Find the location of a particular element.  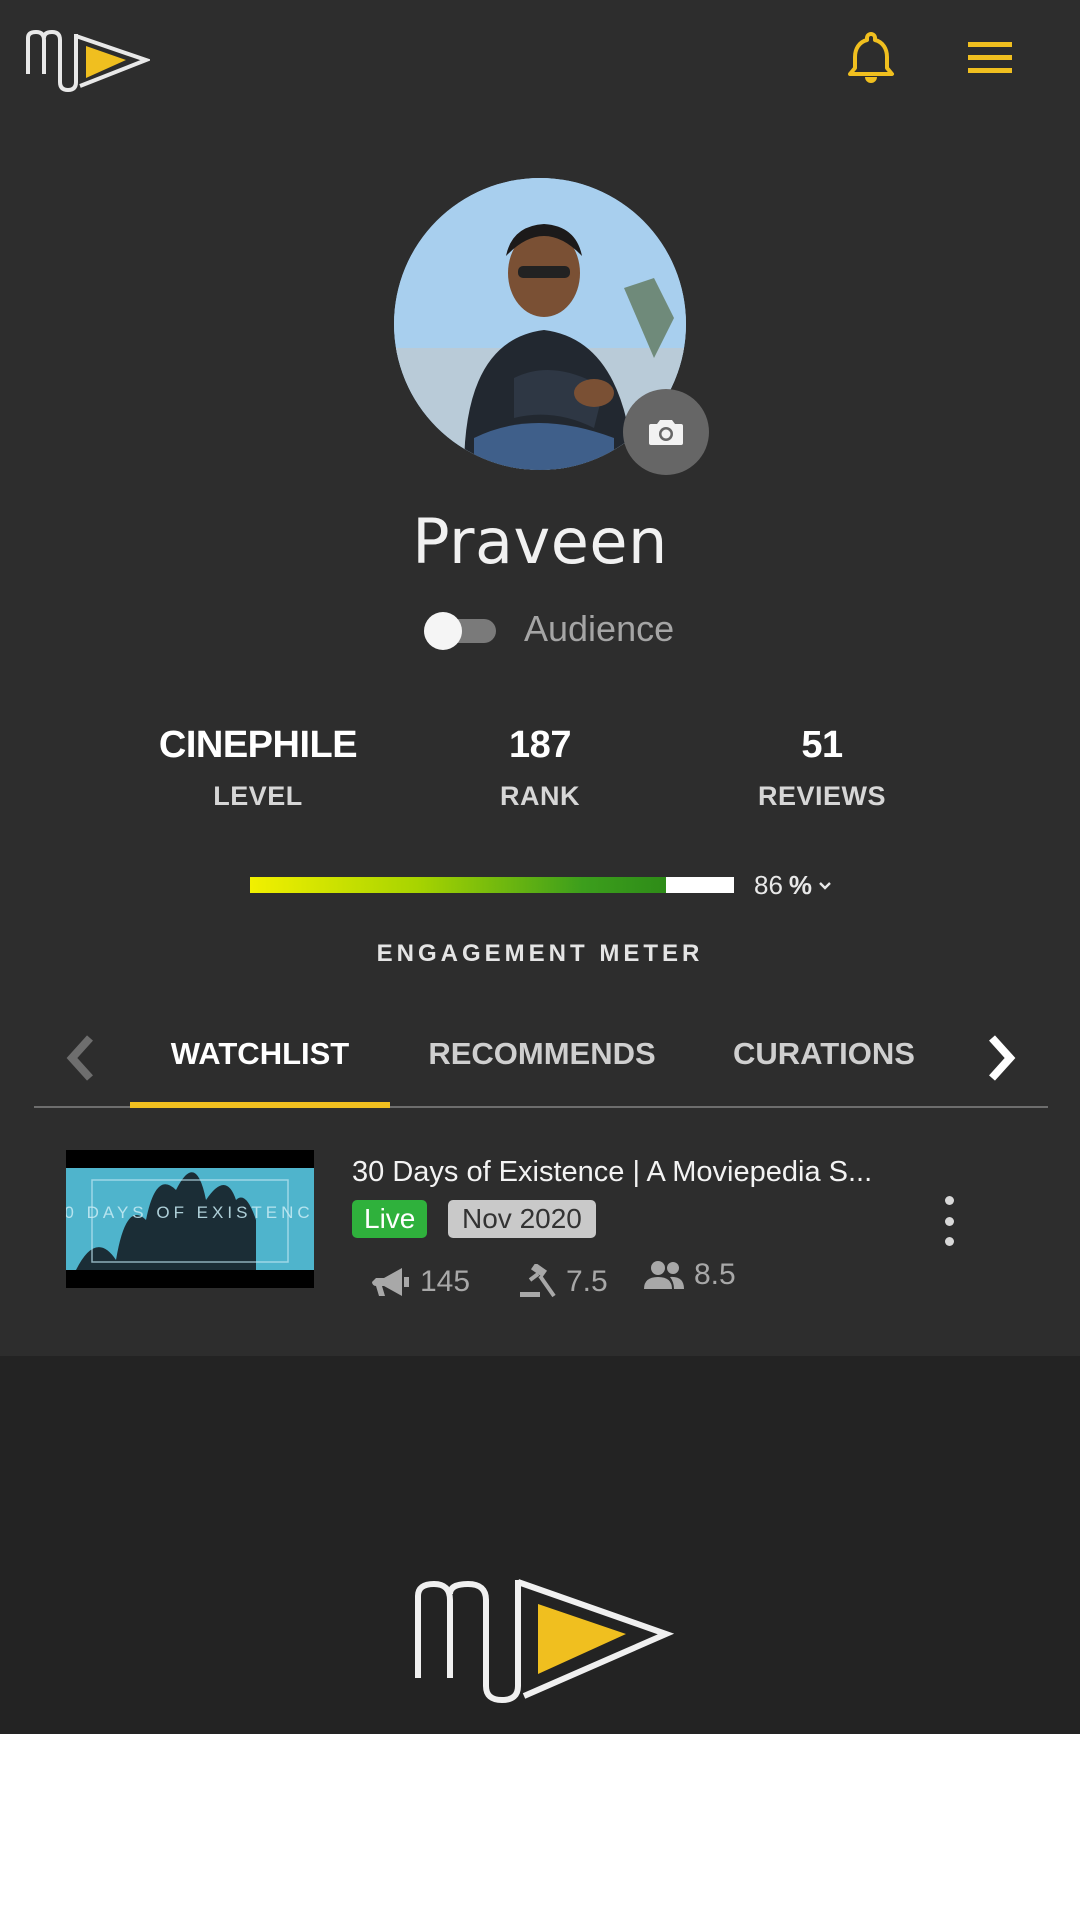

audience-toggle-row: Audience is located at coordinates (549, 629).